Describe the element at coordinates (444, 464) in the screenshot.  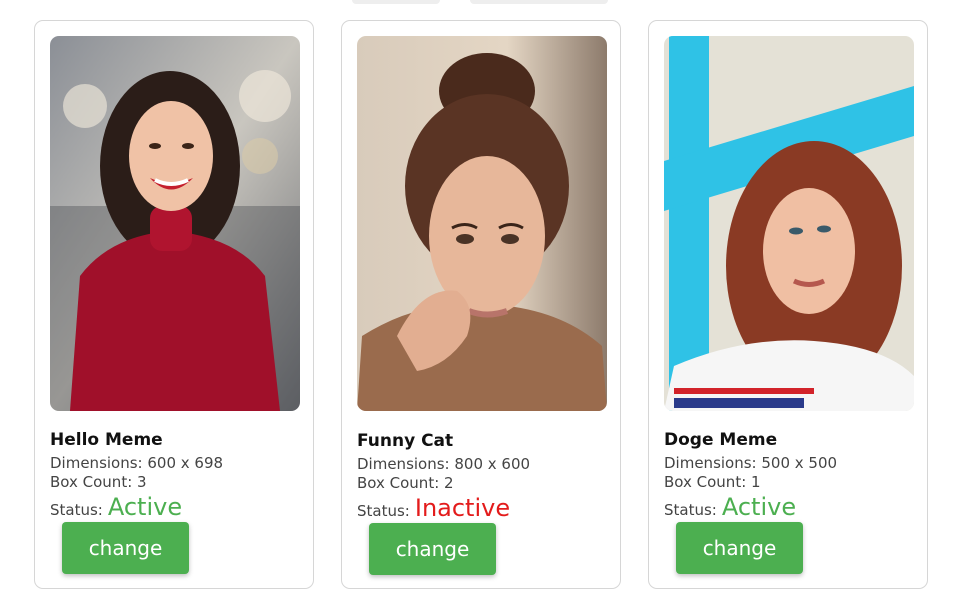
I see `meme-dimensions: Dimensions: 800 x 600` at that location.